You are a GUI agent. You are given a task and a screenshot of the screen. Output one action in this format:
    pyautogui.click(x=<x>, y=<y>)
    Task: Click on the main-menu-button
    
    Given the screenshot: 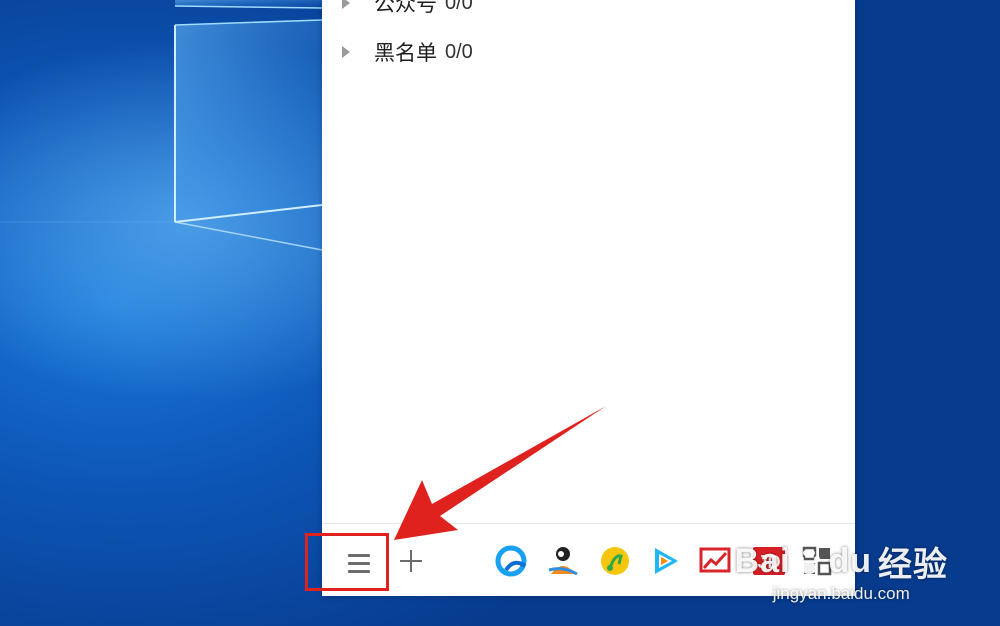 What is the action you would take?
    pyautogui.click(x=360, y=563)
    